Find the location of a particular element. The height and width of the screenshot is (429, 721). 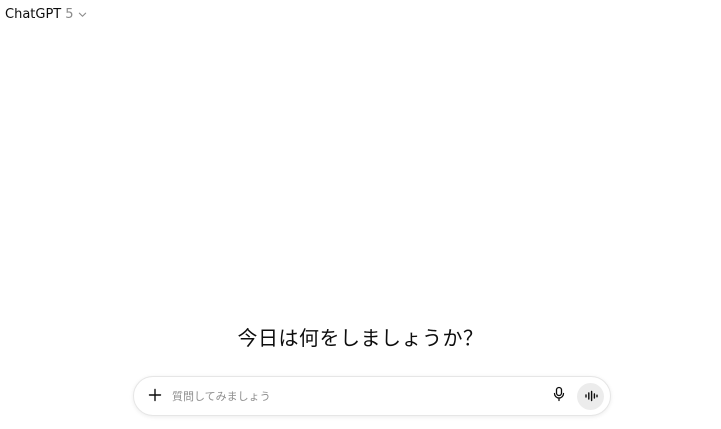

model-version: 5 is located at coordinates (69, 14).